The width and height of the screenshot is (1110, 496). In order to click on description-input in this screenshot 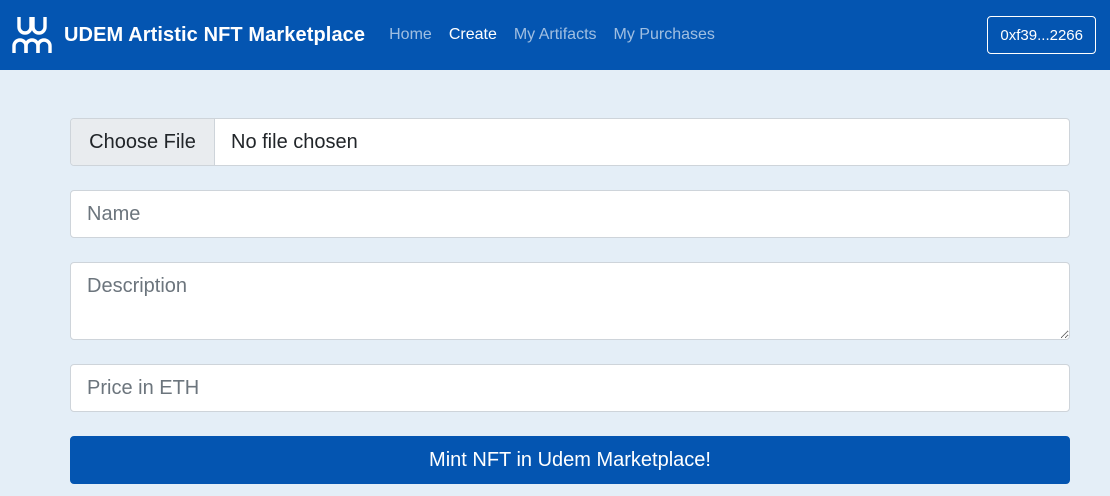, I will do `click(570, 301)`.